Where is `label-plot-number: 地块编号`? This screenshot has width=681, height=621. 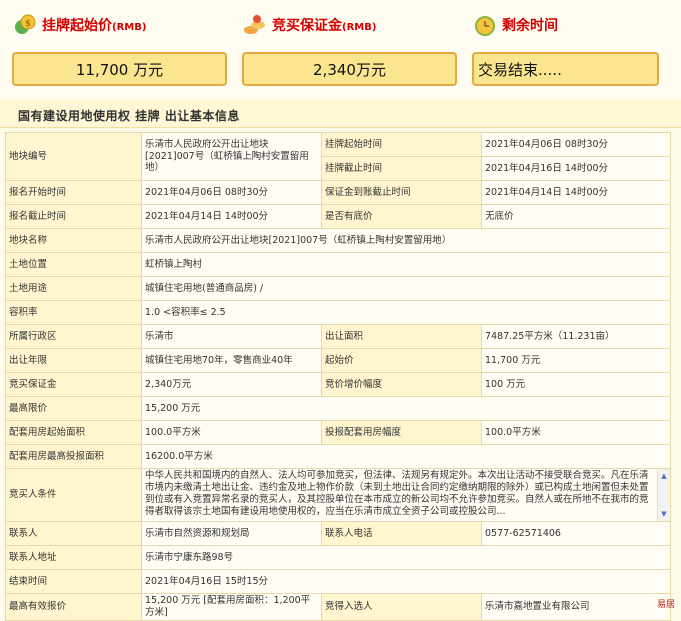
label-plot-number: 地块编号 is located at coordinates (73, 156).